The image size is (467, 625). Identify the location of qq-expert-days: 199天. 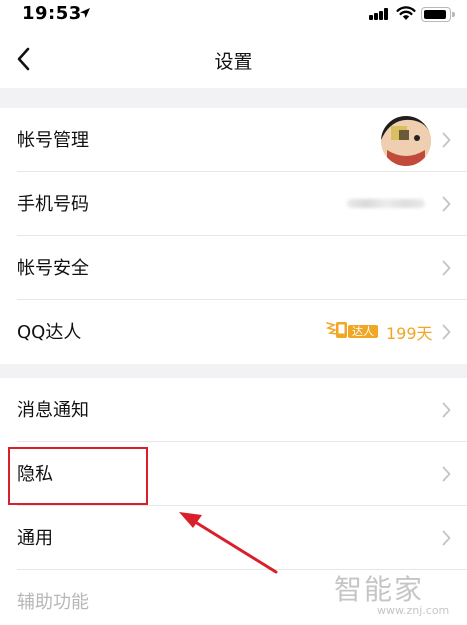
(409, 333).